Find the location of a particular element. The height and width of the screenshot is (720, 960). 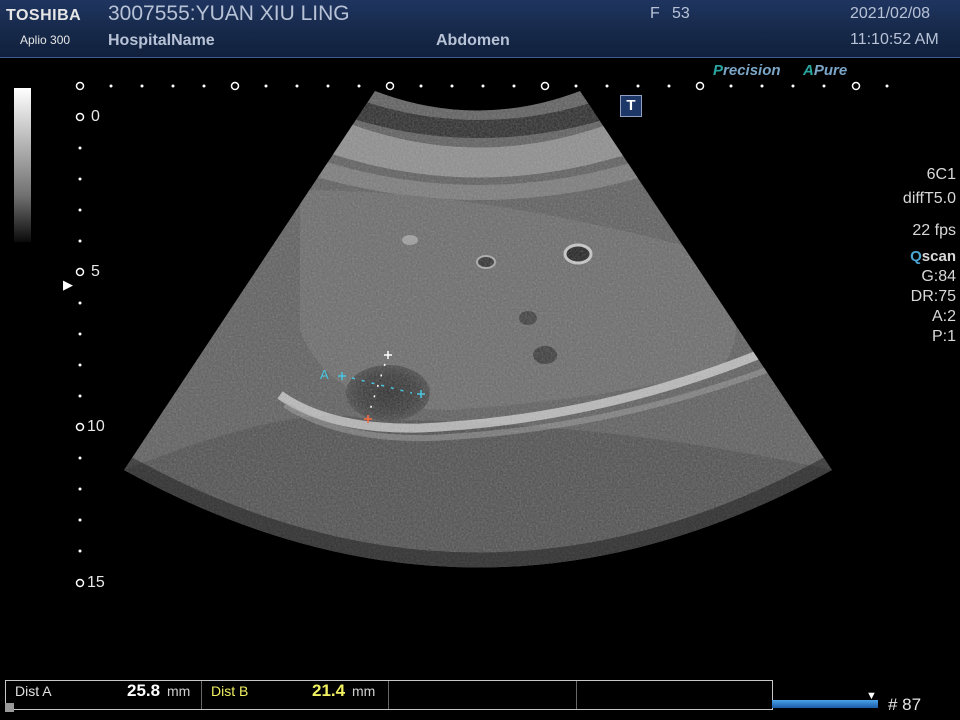

depth-label-15: 15 is located at coordinates (96, 582).